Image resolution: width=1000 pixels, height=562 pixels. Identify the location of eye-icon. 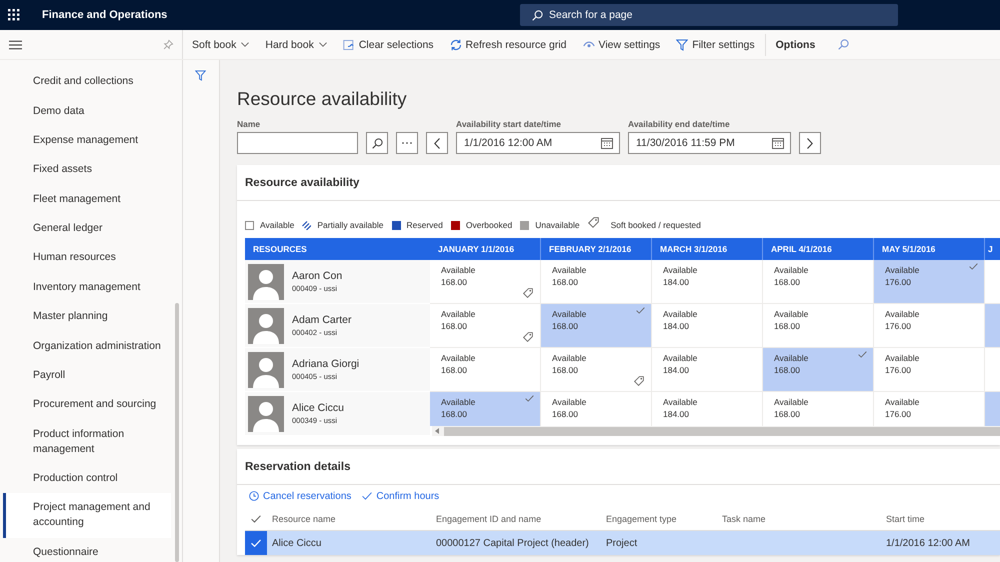
(588, 44).